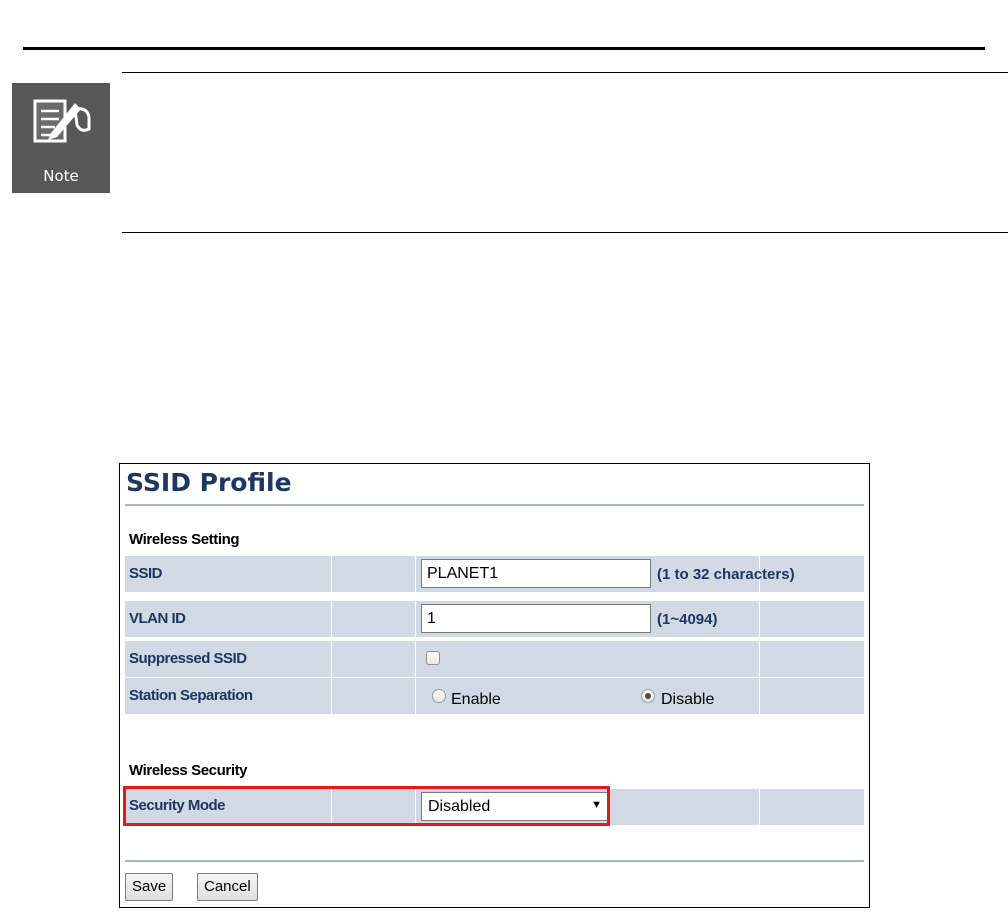  Describe the element at coordinates (565, 72) in the screenshot. I see `note-top-rule` at that location.